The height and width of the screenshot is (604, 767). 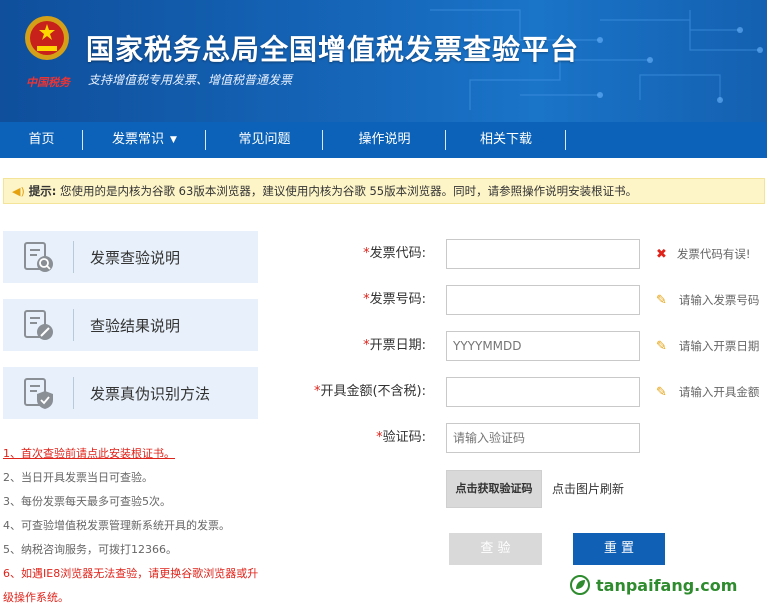 What do you see at coordinates (18, 191) in the screenshot?
I see `speaker-icon: ◀)` at bounding box center [18, 191].